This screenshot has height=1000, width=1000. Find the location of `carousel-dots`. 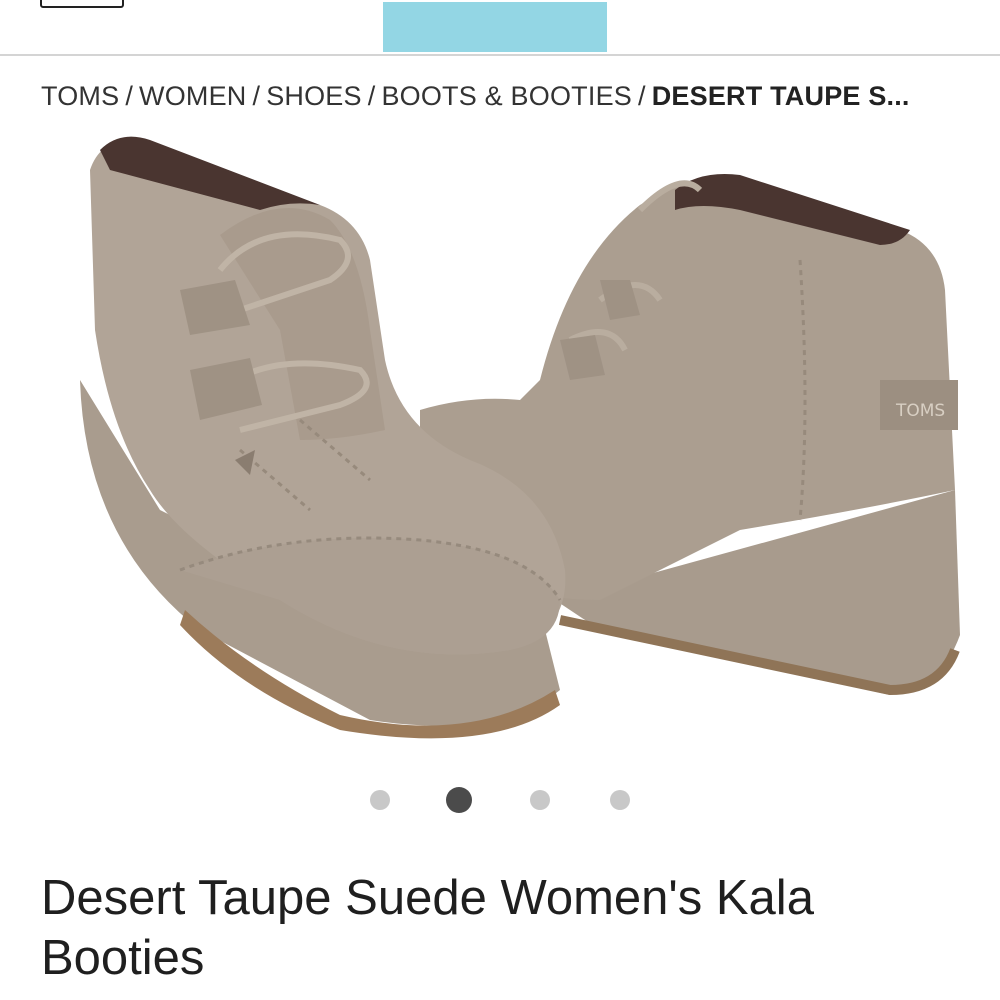

carousel-dots is located at coordinates (500, 800).